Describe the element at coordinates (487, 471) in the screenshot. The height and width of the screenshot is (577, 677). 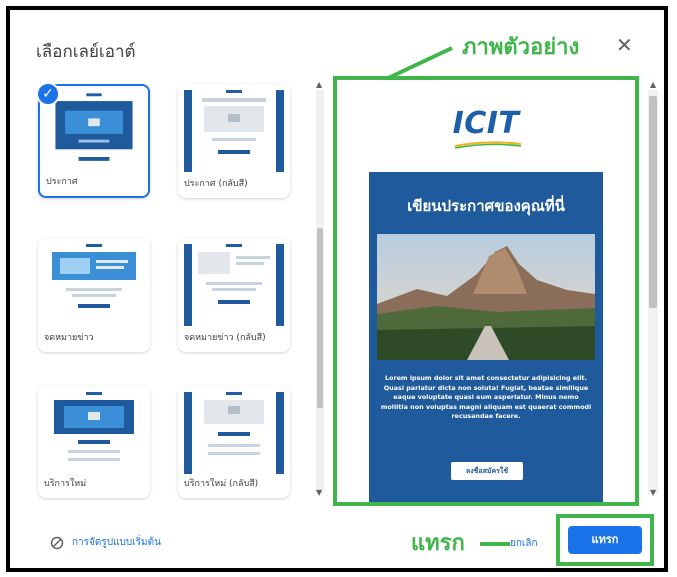
I see `signup-button: ลงชื่อสมัครใช้` at that location.